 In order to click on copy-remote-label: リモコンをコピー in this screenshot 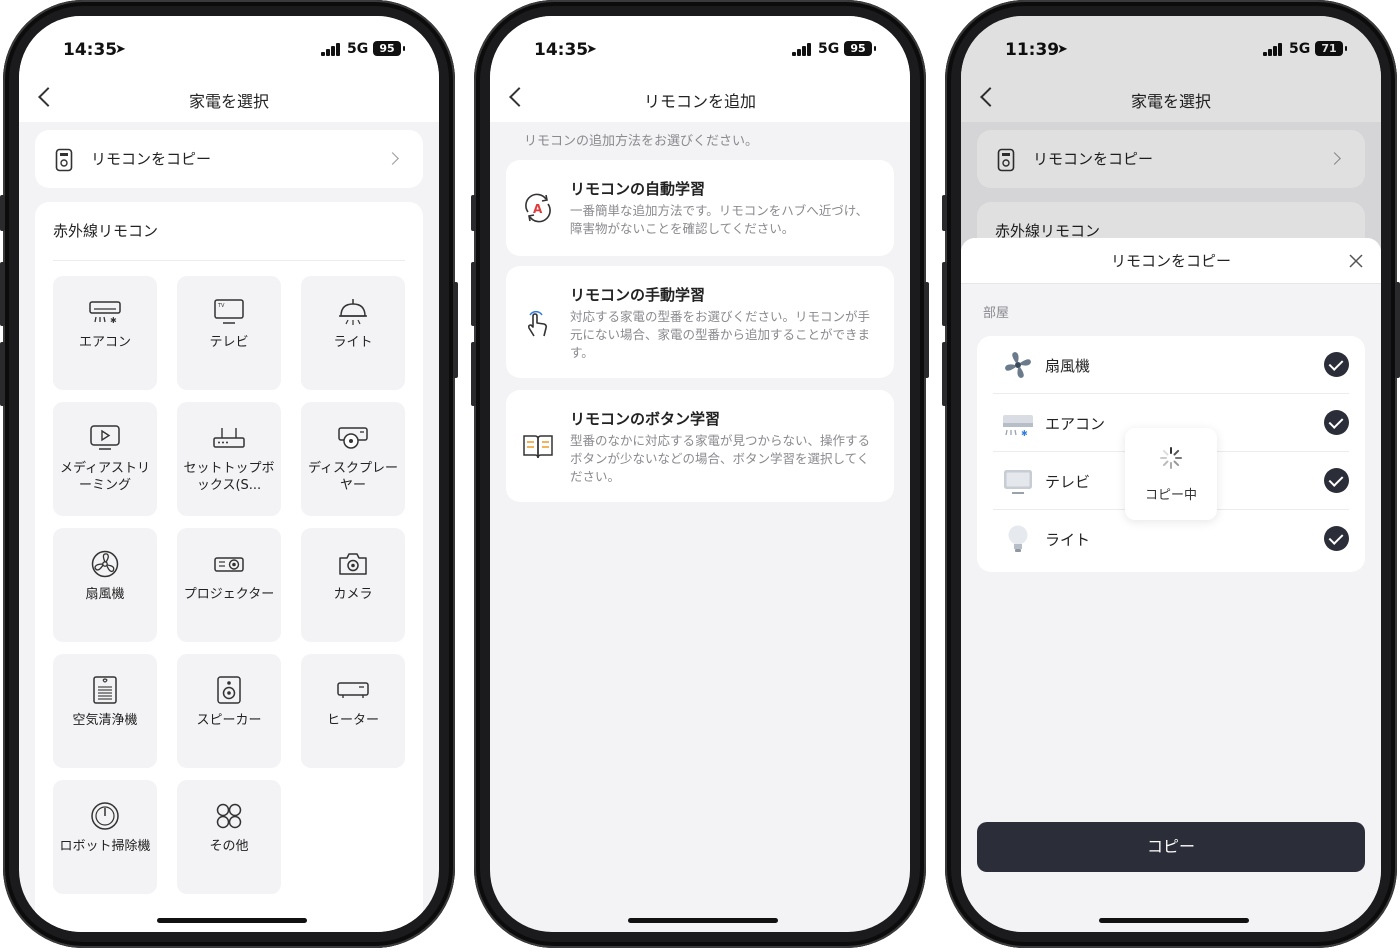, I will do `click(151, 159)`.